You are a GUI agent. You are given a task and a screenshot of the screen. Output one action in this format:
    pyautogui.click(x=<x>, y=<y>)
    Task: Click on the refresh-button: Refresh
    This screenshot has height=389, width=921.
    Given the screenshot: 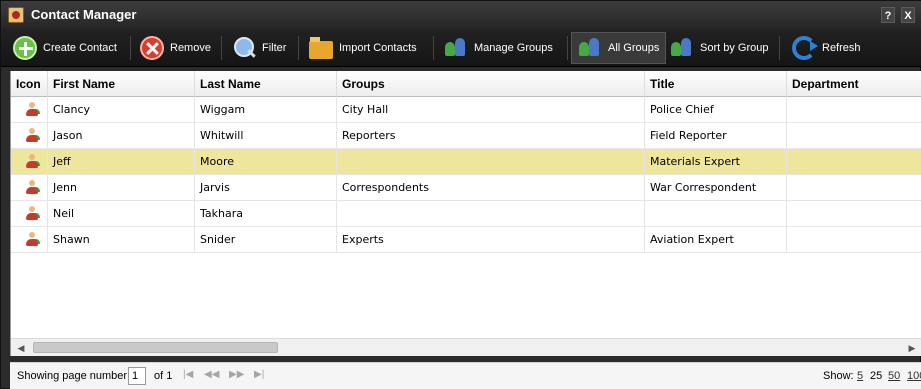 What is the action you would take?
    pyautogui.click(x=826, y=48)
    